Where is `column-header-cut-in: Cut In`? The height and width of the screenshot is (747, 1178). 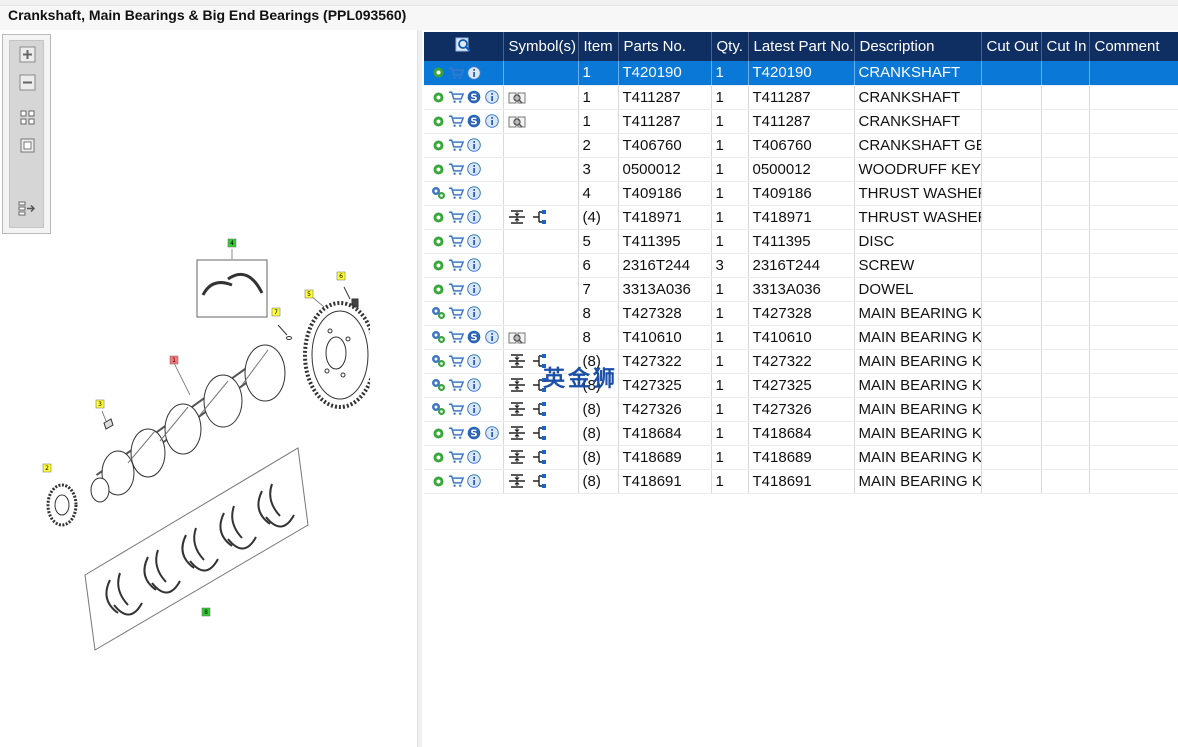
column-header-cut-in: Cut In is located at coordinates (1065, 46).